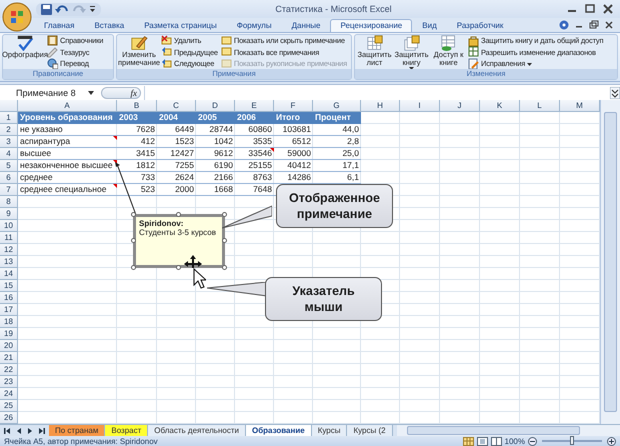 The width and height of the screenshot is (620, 446). I want to click on sheet-tab: Возраст, so click(126, 430).